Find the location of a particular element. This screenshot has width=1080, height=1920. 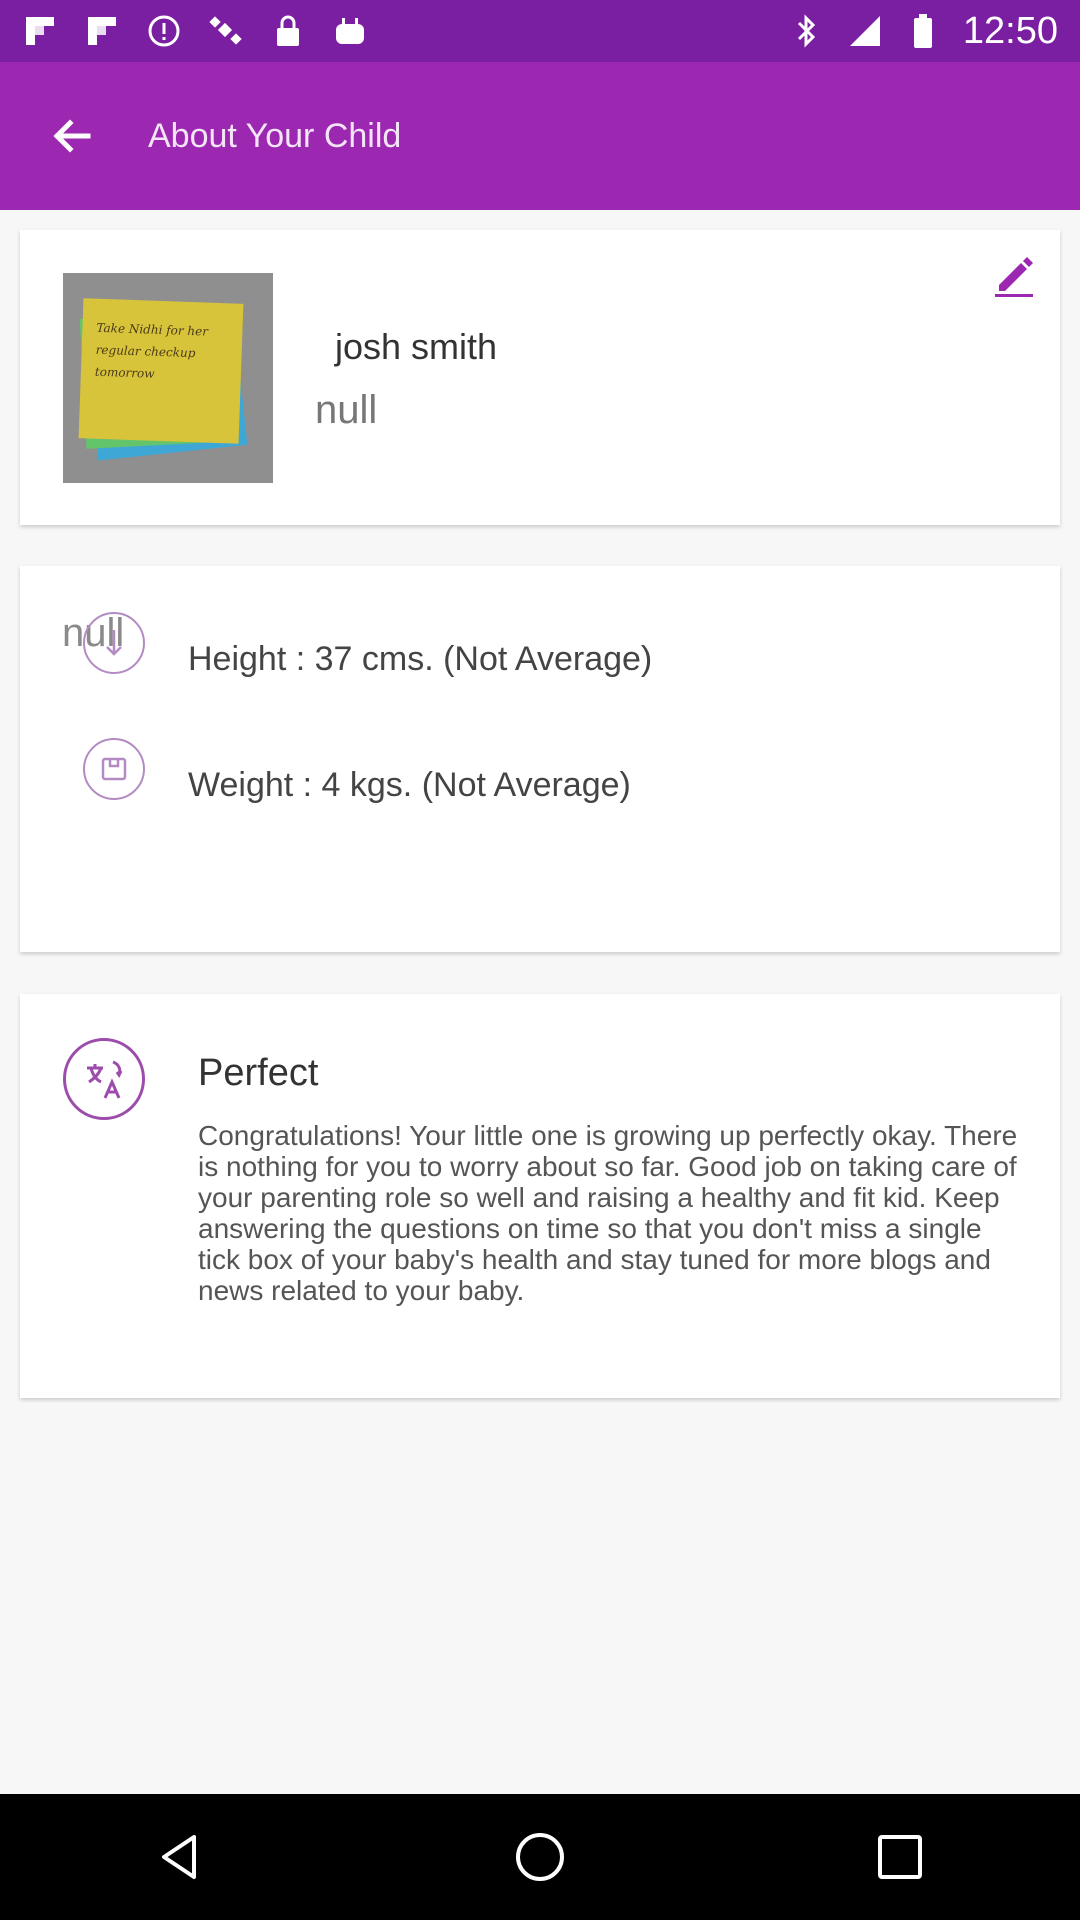

child-name: josh smith is located at coordinates (411, 346).